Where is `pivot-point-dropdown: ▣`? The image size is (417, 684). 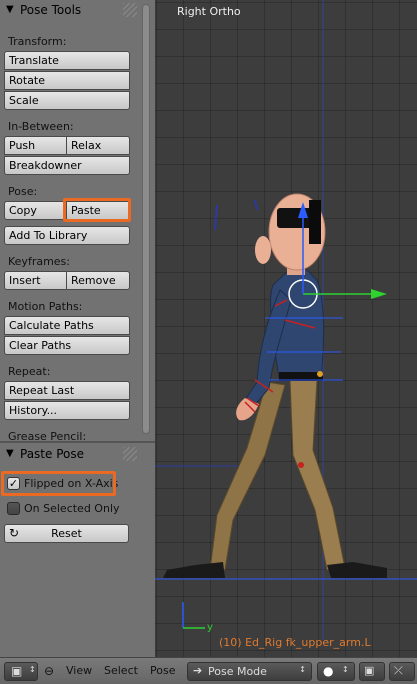 pivot-point-dropdown: ▣ is located at coordinates (372, 671).